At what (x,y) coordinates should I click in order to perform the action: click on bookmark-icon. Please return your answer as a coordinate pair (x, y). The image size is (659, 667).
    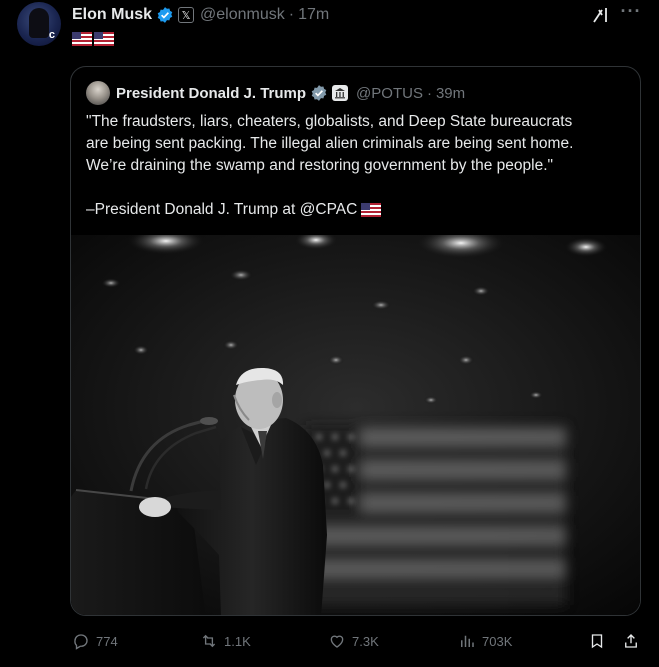
    Looking at the image, I should click on (597, 641).